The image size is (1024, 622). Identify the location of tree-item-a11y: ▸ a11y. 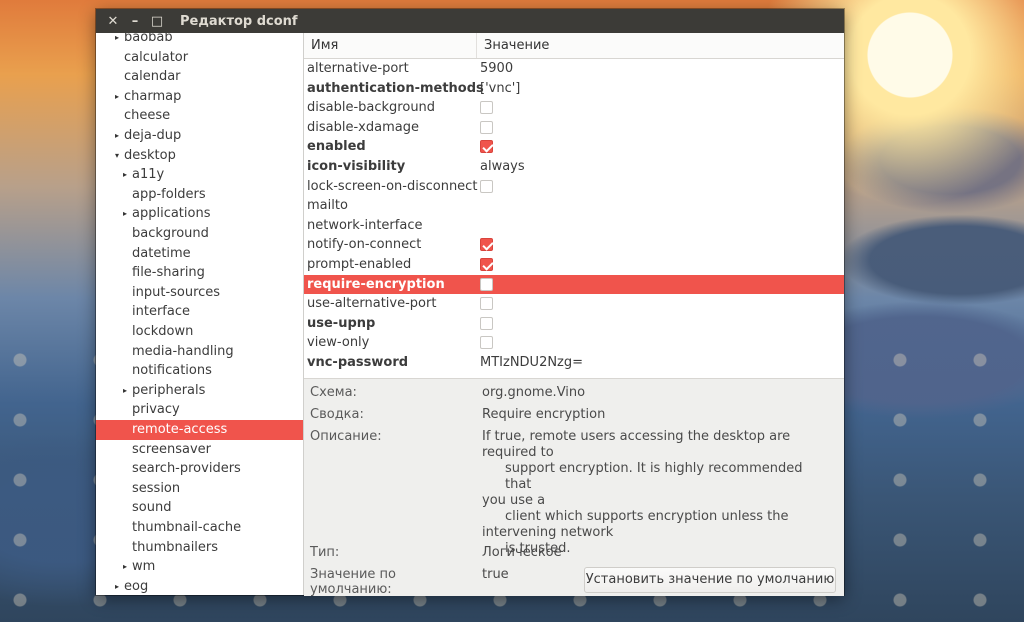
(199, 175).